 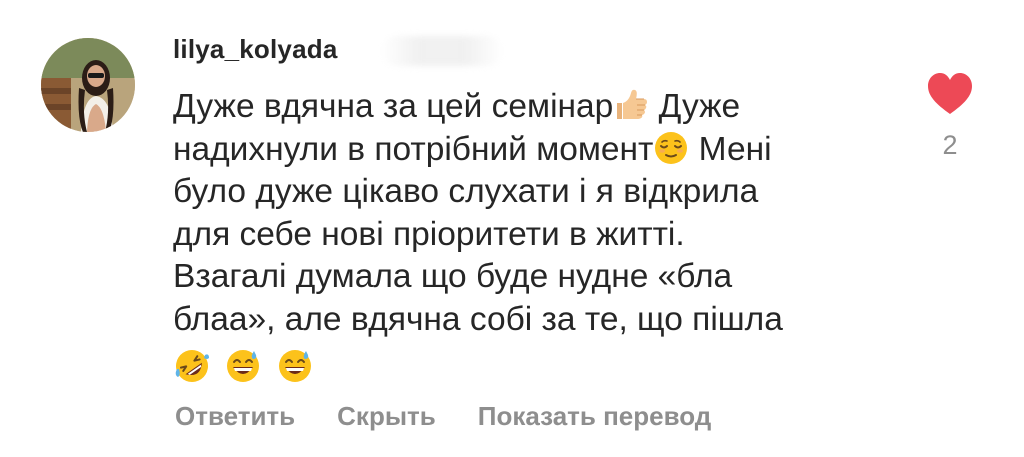 I want to click on like-button, so click(x=950, y=94).